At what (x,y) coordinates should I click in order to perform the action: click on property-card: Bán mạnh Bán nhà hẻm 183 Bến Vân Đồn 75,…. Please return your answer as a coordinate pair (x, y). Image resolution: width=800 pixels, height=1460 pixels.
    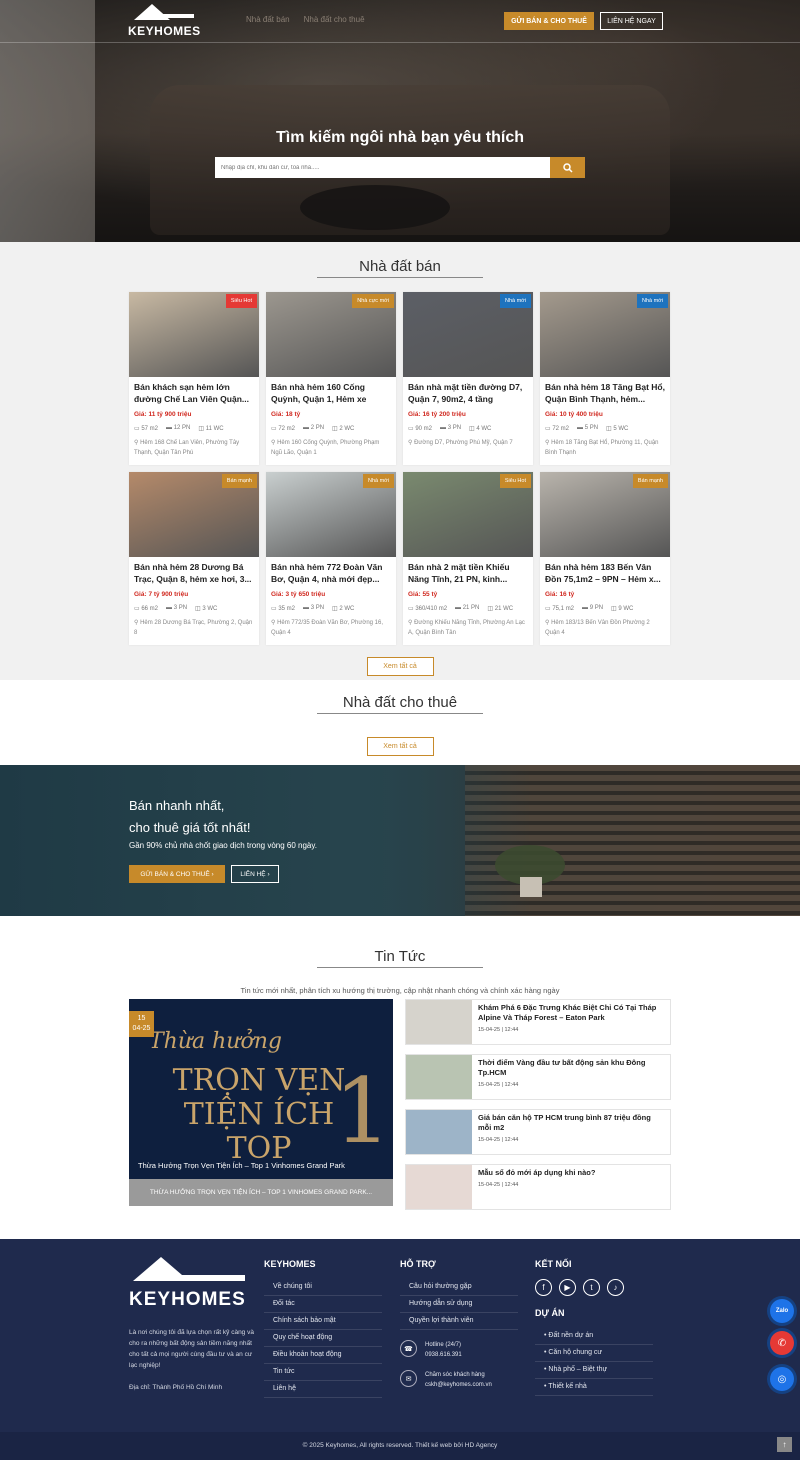
    Looking at the image, I should click on (605, 558).